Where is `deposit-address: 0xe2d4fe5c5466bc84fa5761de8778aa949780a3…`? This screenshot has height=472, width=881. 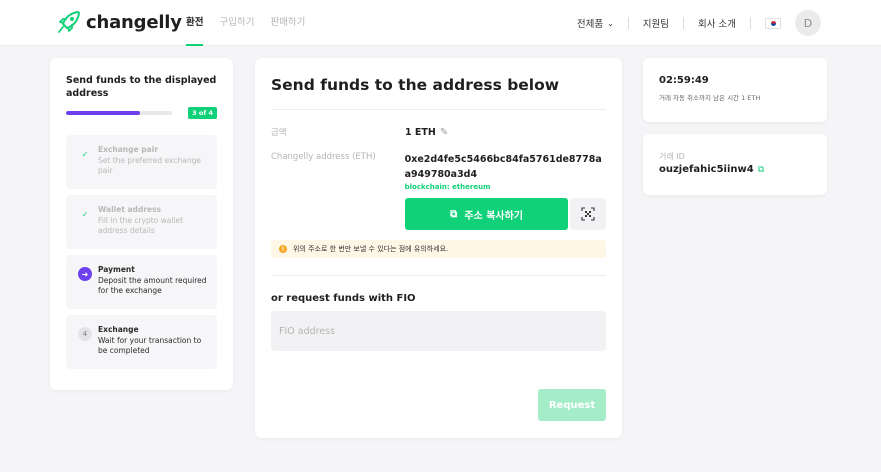
deposit-address: 0xe2d4fe5c5466bc84fa5761de8778aa949780a3… is located at coordinates (505, 167).